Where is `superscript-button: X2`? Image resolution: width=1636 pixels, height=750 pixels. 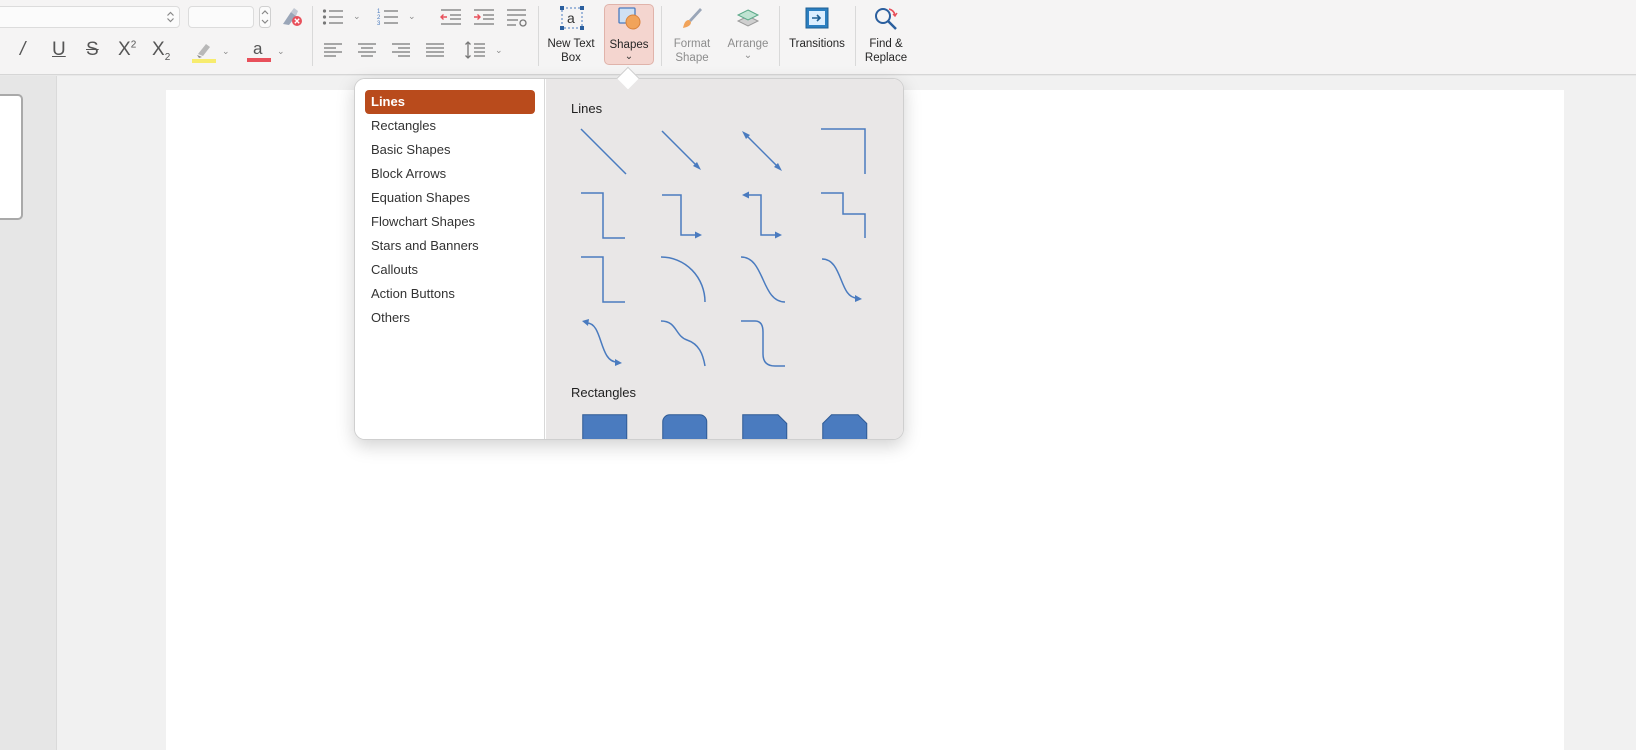
superscript-button: X2 is located at coordinates (127, 50).